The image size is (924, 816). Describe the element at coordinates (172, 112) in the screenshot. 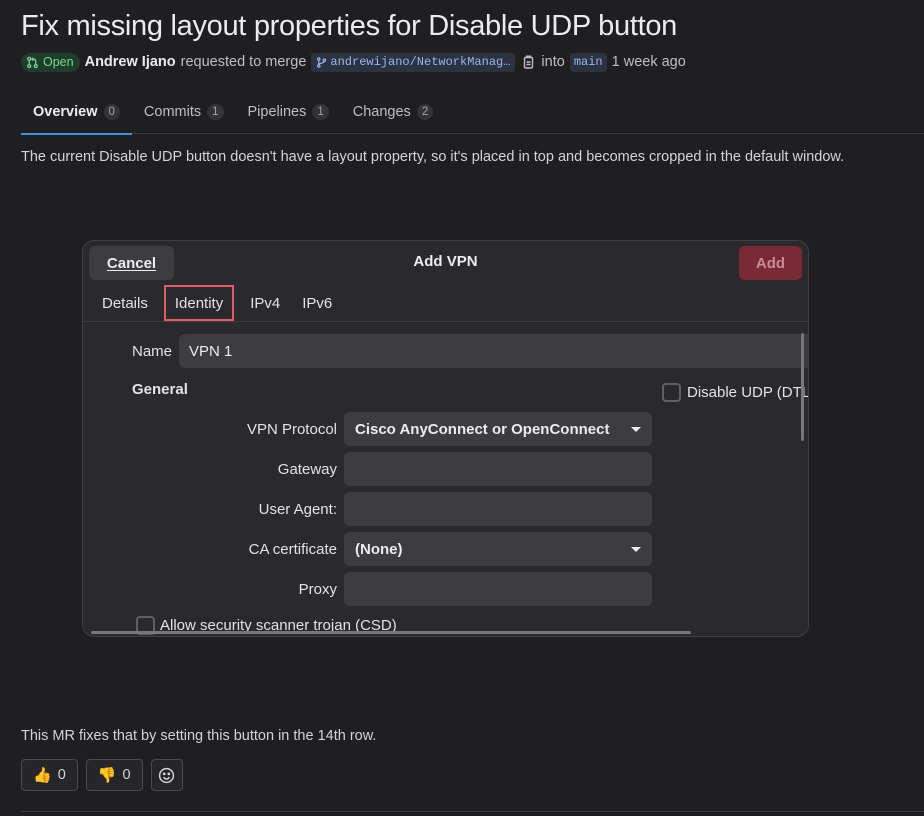

I see `tab-label: Commits` at that location.